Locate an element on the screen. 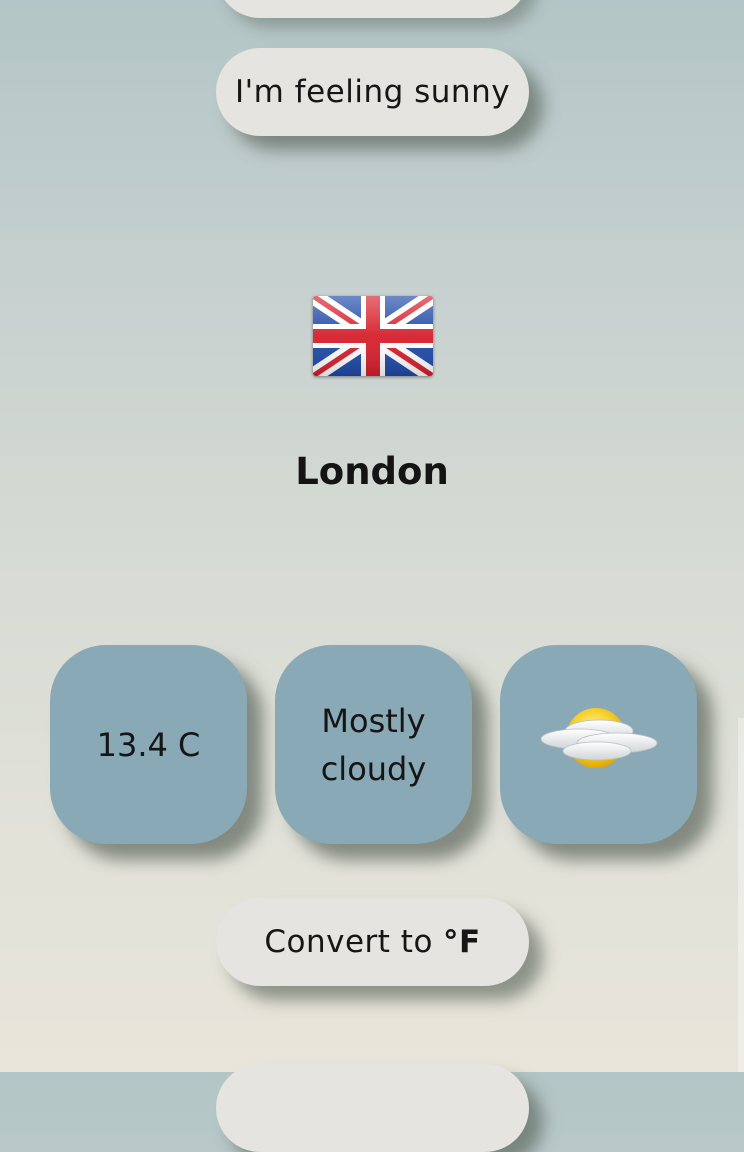  feeling-sunny-button: I'm feeling sunny is located at coordinates (372, 92).